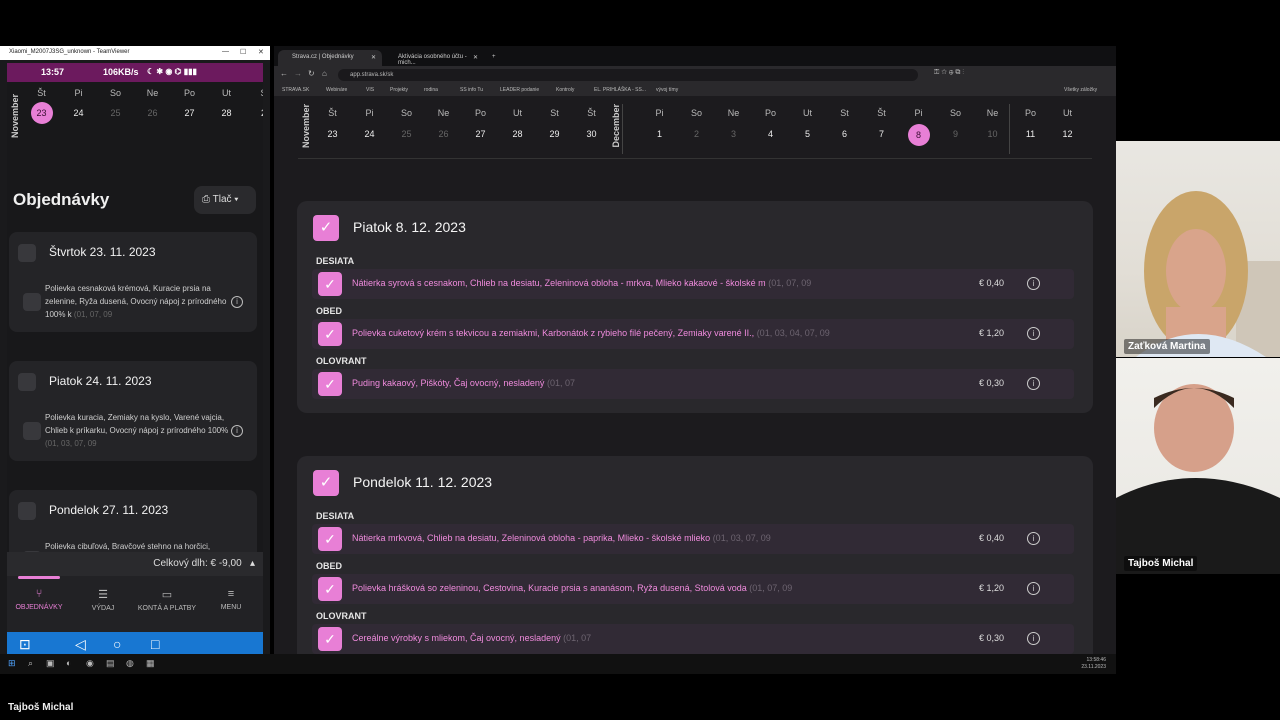 Image resolution: width=1280 pixels, height=720 pixels. What do you see at coordinates (311, 73) in the screenshot?
I see `reload-icon: ↻` at bounding box center [311, 73].